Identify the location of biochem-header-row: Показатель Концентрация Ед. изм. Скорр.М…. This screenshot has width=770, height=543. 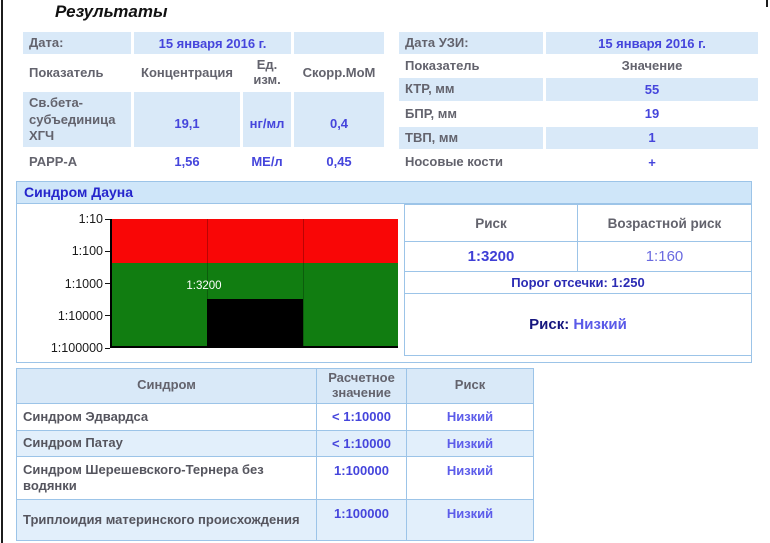
(203, 73).